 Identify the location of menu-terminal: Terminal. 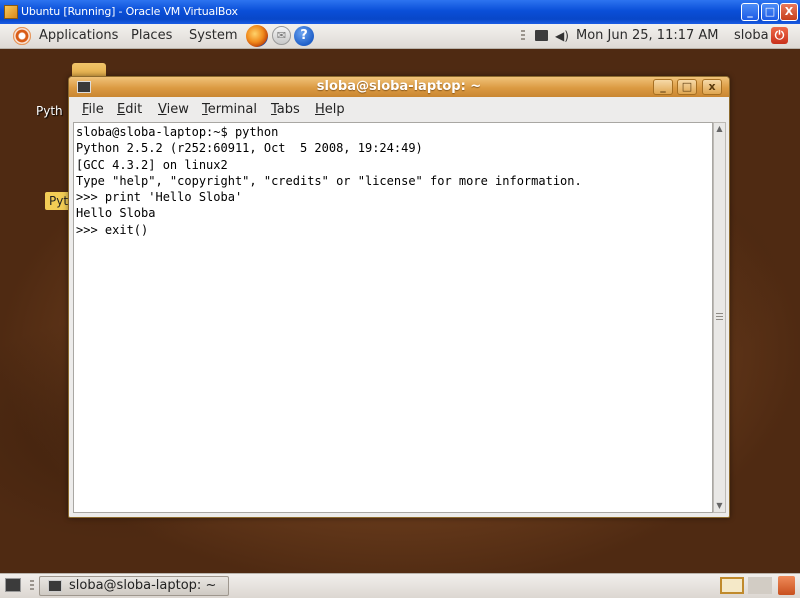
(229, 109).